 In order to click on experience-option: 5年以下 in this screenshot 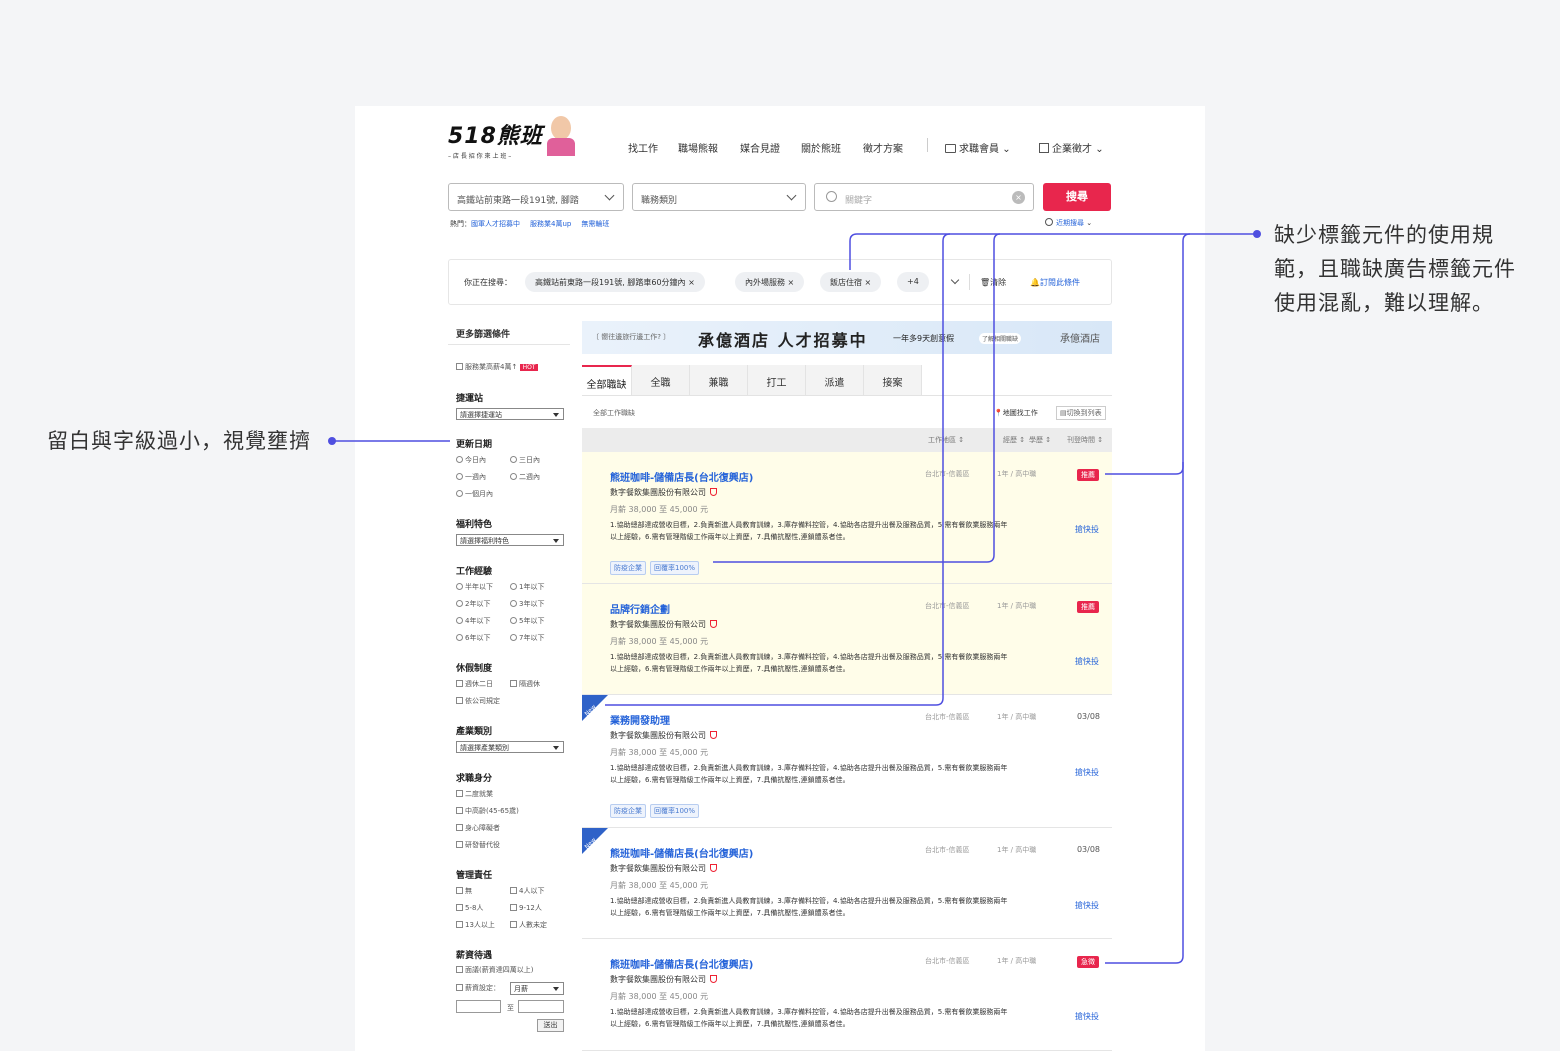, I will do `click(527, 621)`.